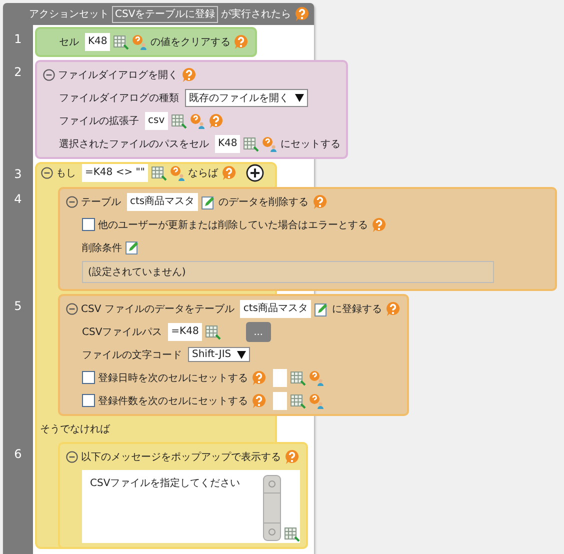 The width and height of the screenshot is (564, 554). I want to click on dialog-type-dropdown: 既存のファイルを開く, so click(246, 97).